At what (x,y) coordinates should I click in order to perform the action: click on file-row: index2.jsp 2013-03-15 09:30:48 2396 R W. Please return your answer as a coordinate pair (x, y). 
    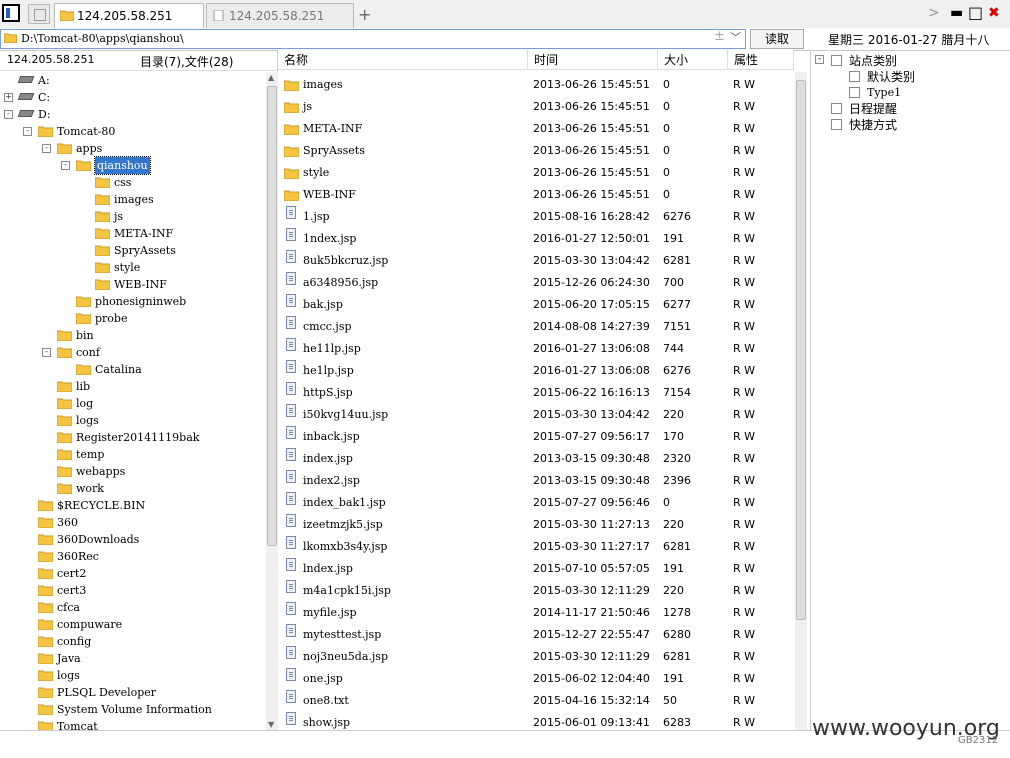
    Looking at the image, I should click on (536, 481).